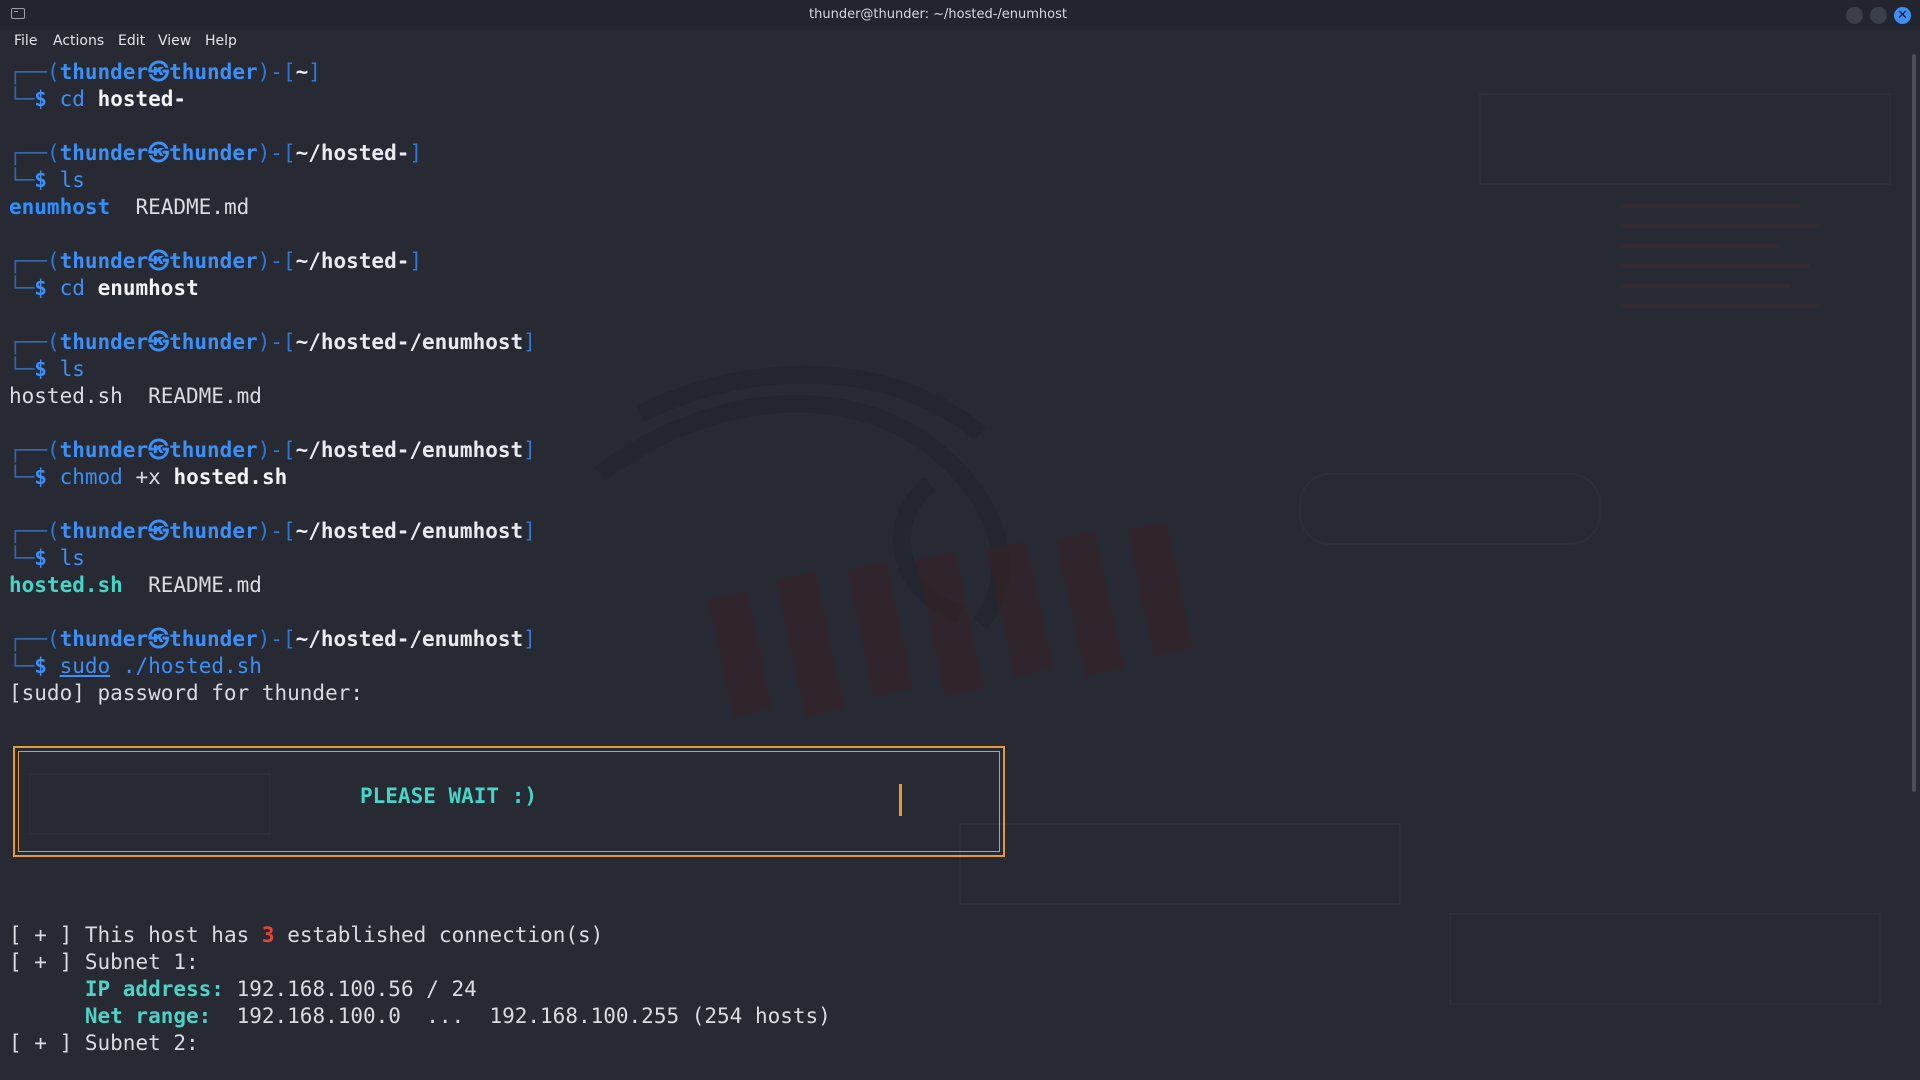 The height and width of the screenshot is (1080, 1920). I want to click on subnet2-label: Subnet 2:, so click(141, 1043).